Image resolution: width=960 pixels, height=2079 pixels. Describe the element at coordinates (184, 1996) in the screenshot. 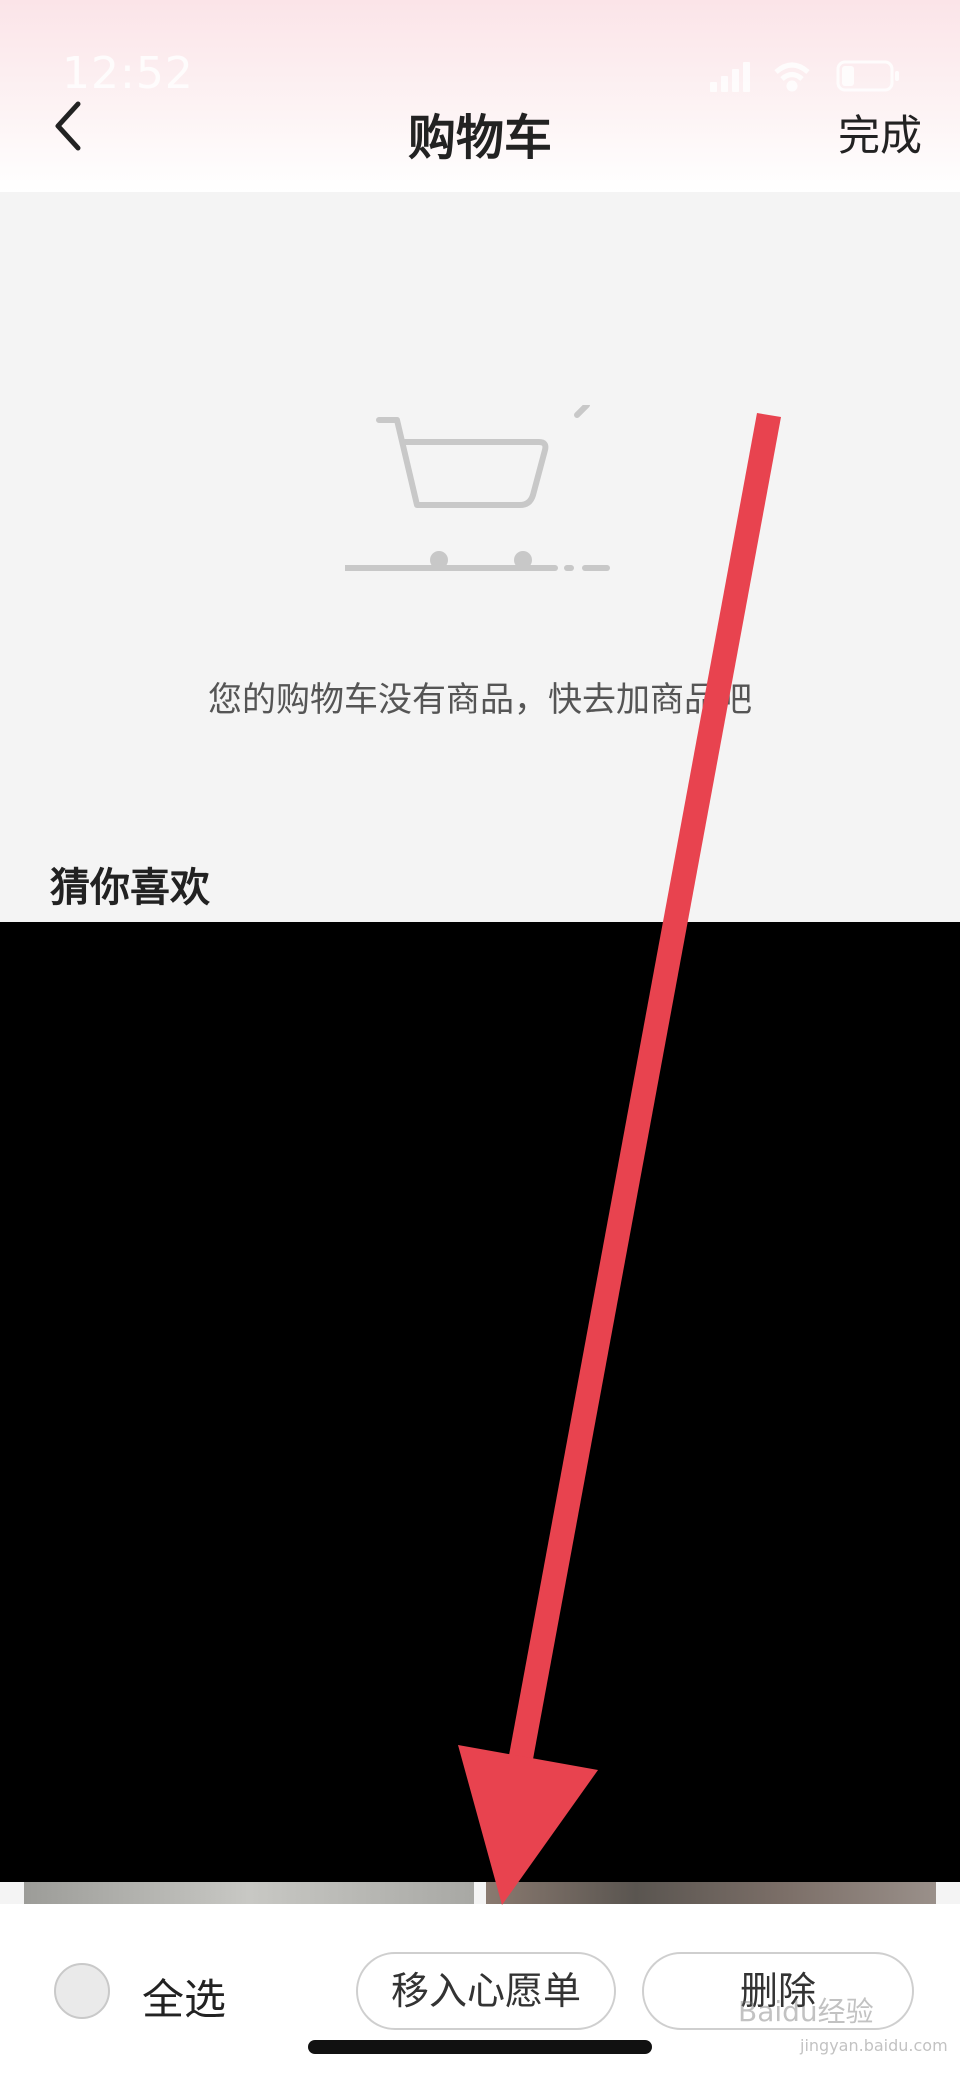

I see `select-all-label: 全选` at that location.